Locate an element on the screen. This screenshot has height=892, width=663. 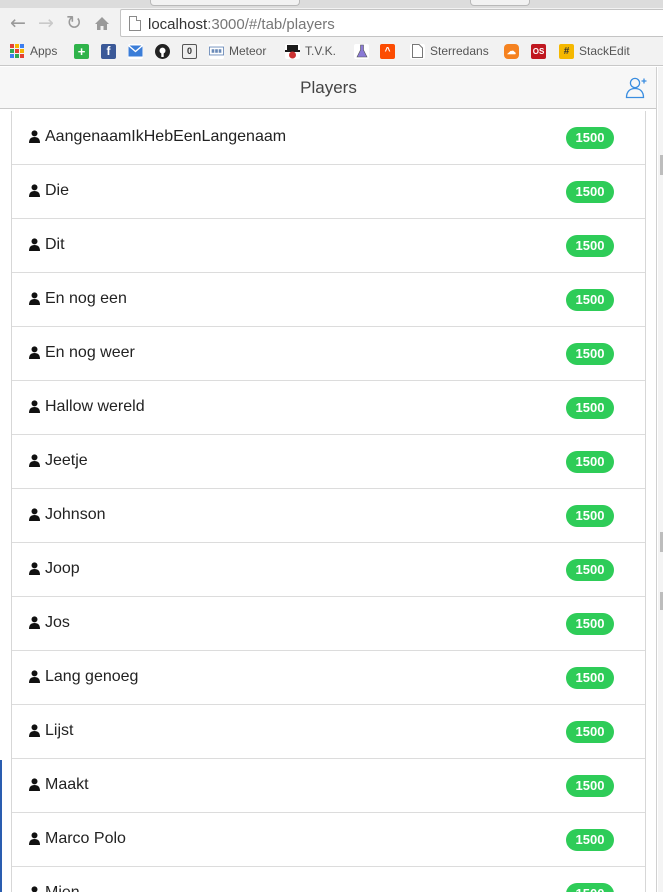
player-name: Lang genoeg is located at coordinates (92, 676).